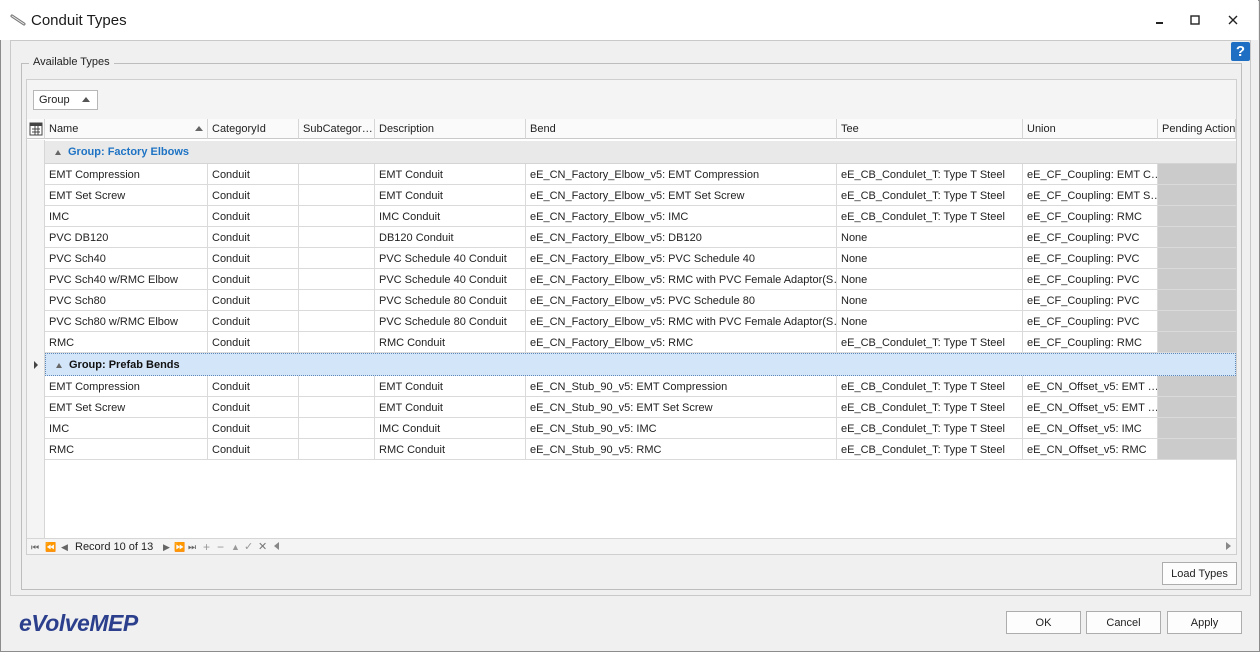 Image resolution: width=1260 pixels, height=652 pixels. What do you see at coordinates (235, 547) in the screenshot?
I see `edit-record-icon: ▲` at bounding box center [235, 547].